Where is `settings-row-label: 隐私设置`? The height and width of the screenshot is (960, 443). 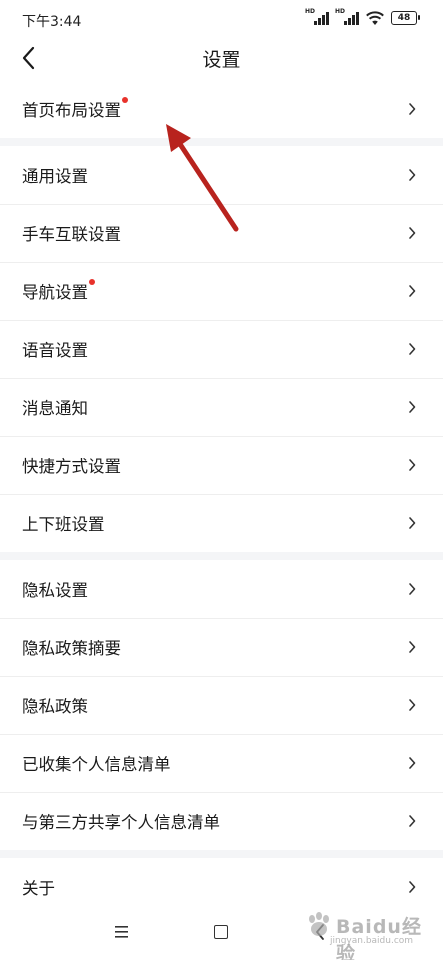
settings-row-label: 隐私设置 is located at coordinates (55, 590).